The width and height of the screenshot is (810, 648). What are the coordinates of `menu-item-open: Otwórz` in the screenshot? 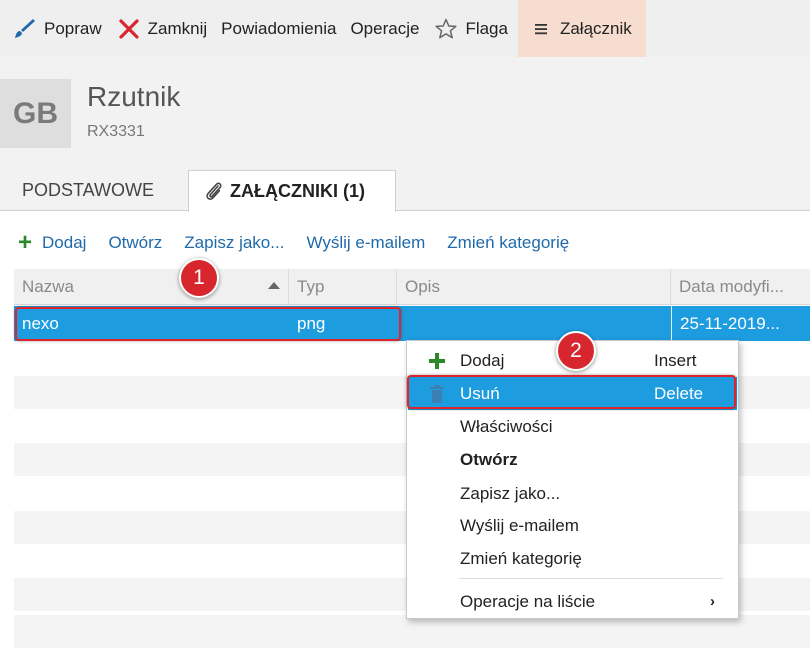 It's located at (572, 459).